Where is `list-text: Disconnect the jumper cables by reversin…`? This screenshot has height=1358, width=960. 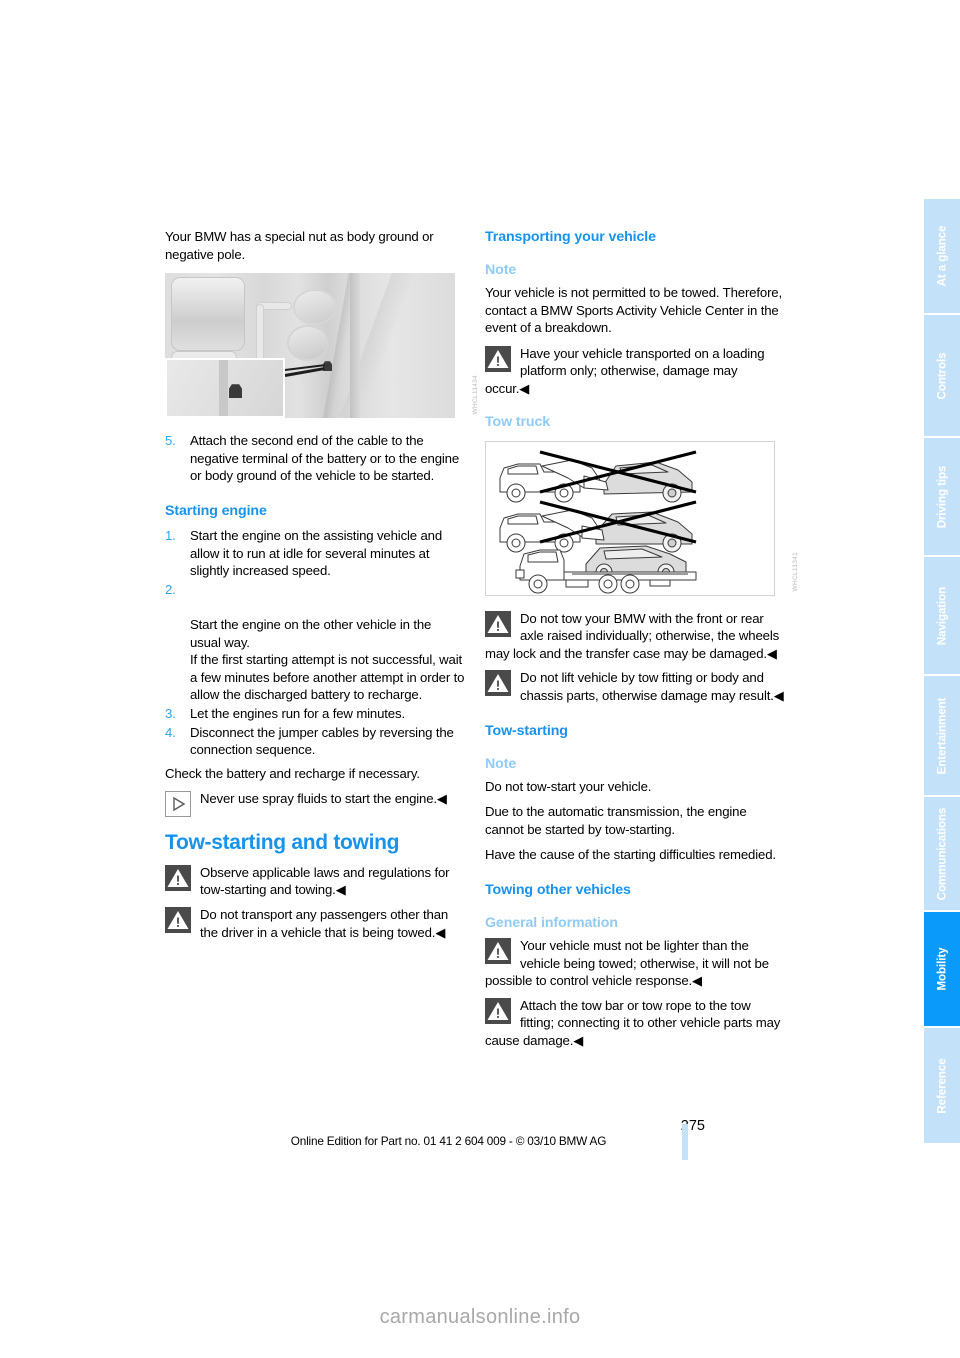
list-text: Disconnect the jumper cables by reversin… is located at coordinates (322, 741).